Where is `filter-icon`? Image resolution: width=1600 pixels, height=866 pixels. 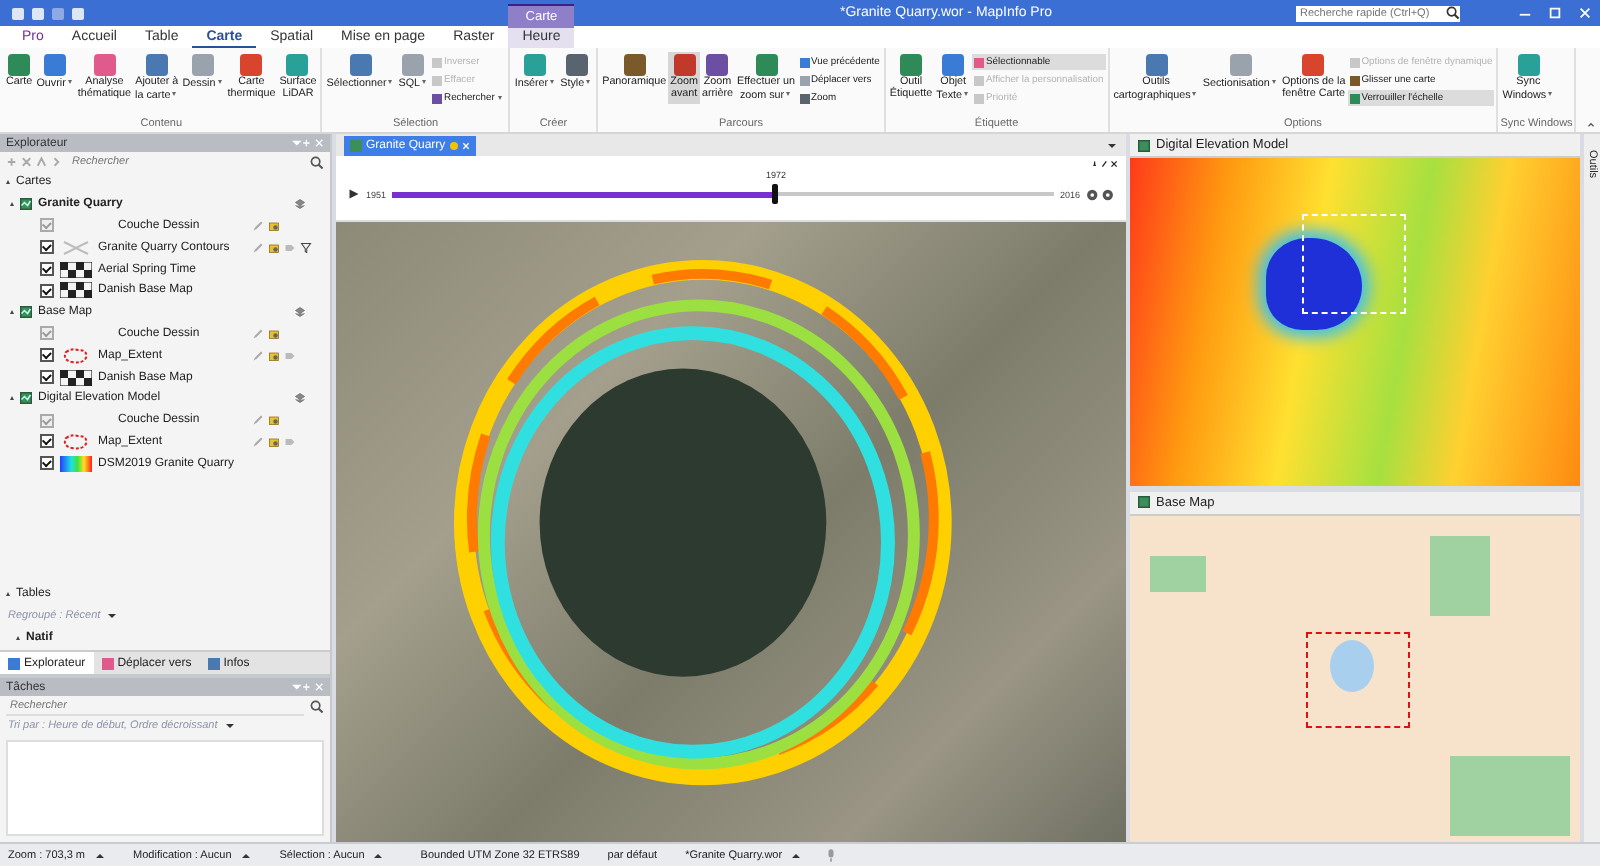
filter-icon is located at coordinates (306, 247).